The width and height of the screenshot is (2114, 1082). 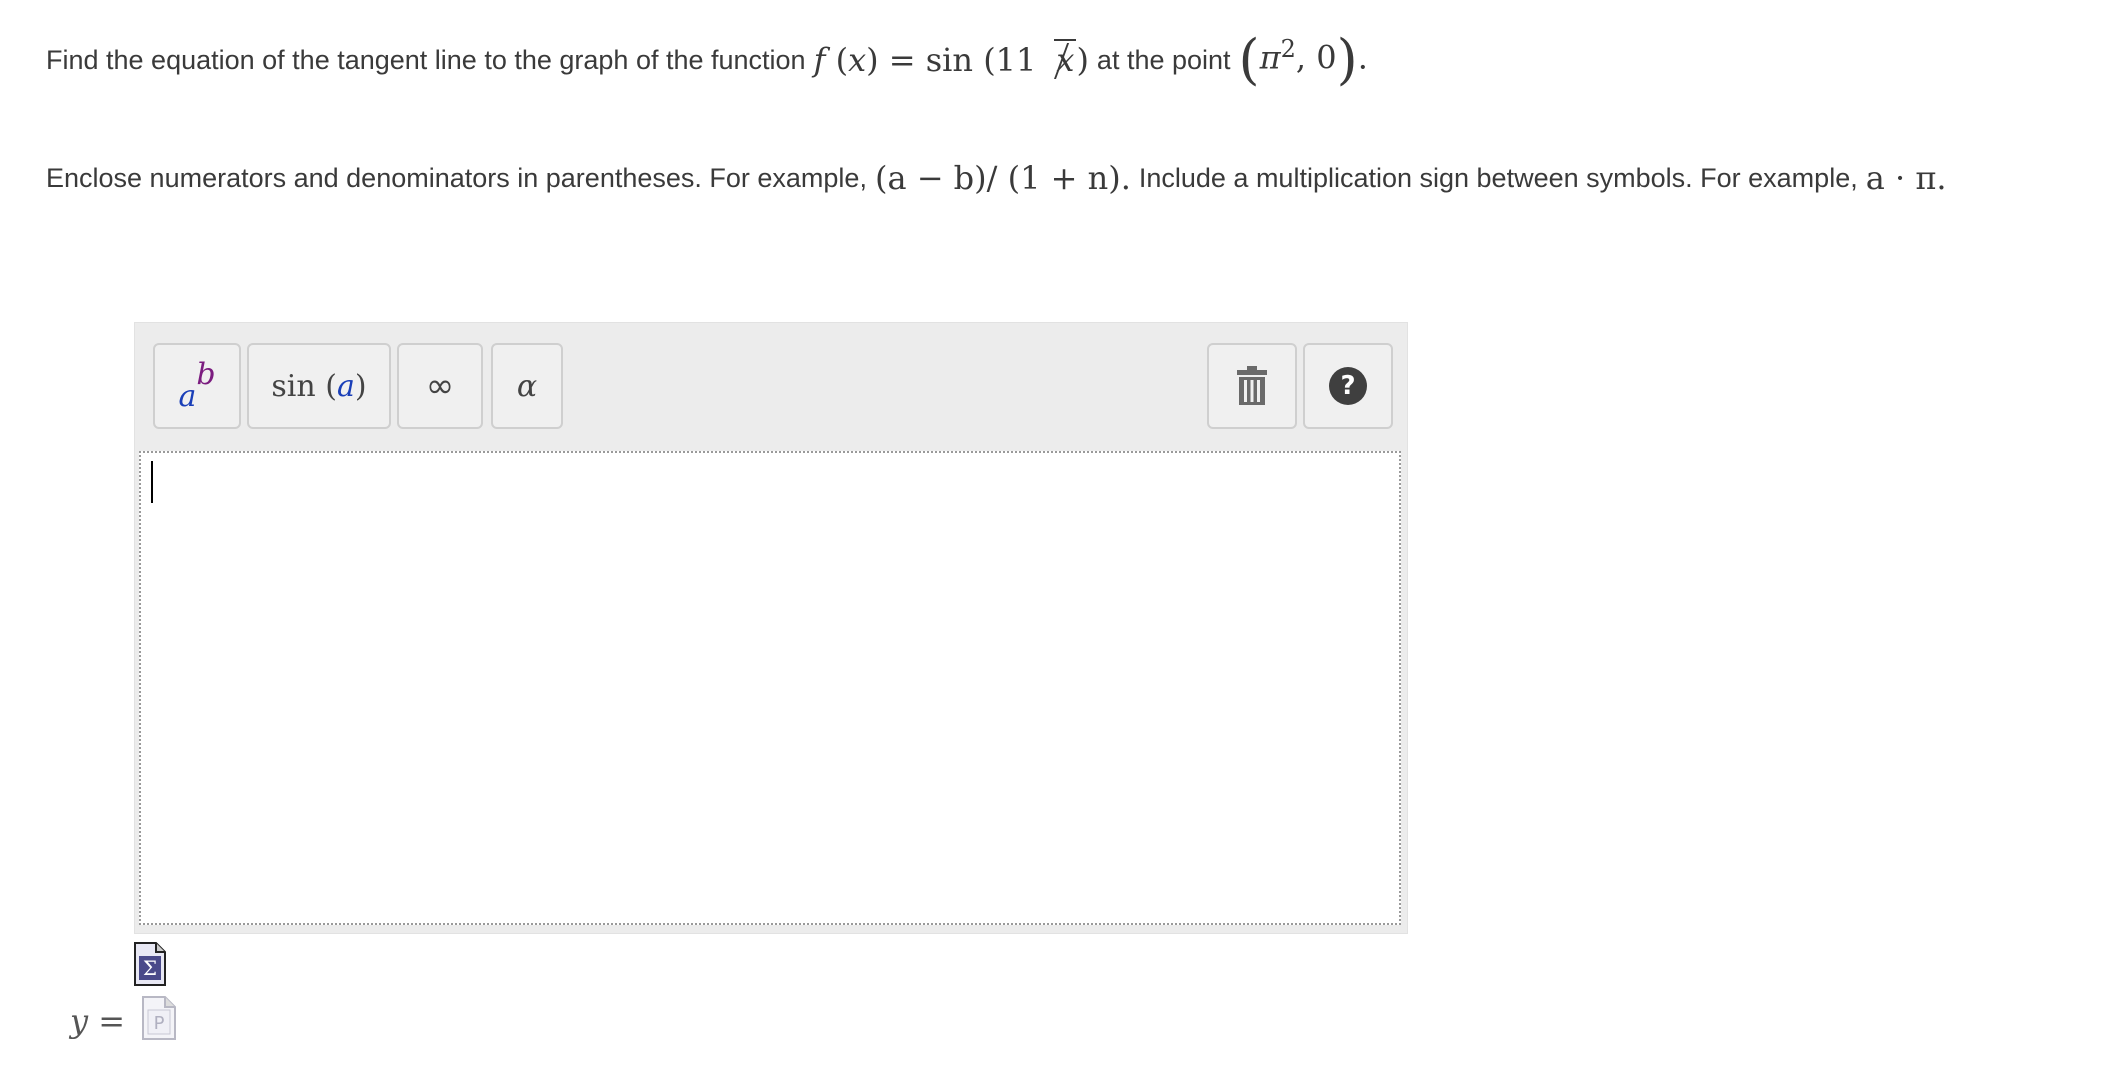 I want to click on trig-label: sin (a), so click(x=319, y=386).